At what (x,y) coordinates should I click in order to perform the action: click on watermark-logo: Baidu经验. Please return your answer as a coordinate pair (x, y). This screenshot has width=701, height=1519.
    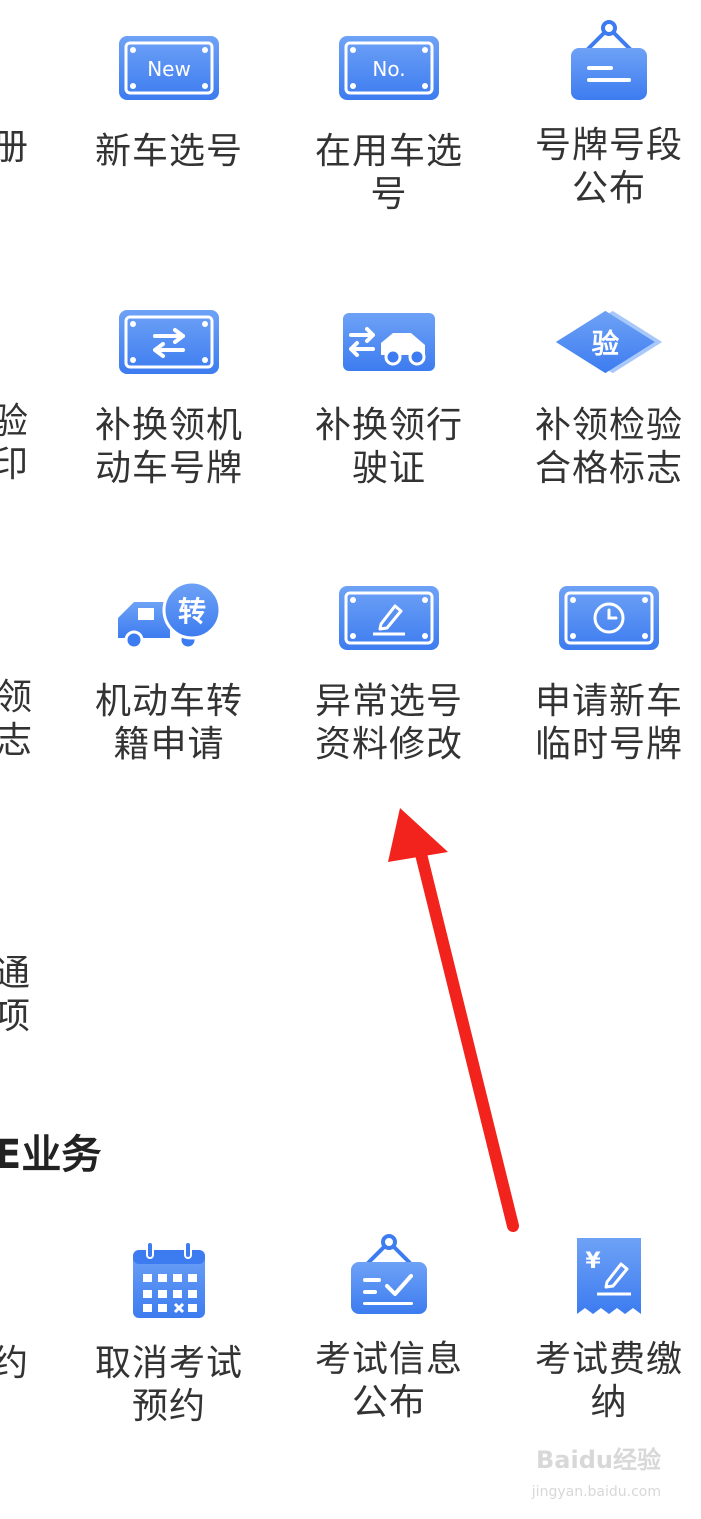
    Looking at the image, I should click on (598, 1460).